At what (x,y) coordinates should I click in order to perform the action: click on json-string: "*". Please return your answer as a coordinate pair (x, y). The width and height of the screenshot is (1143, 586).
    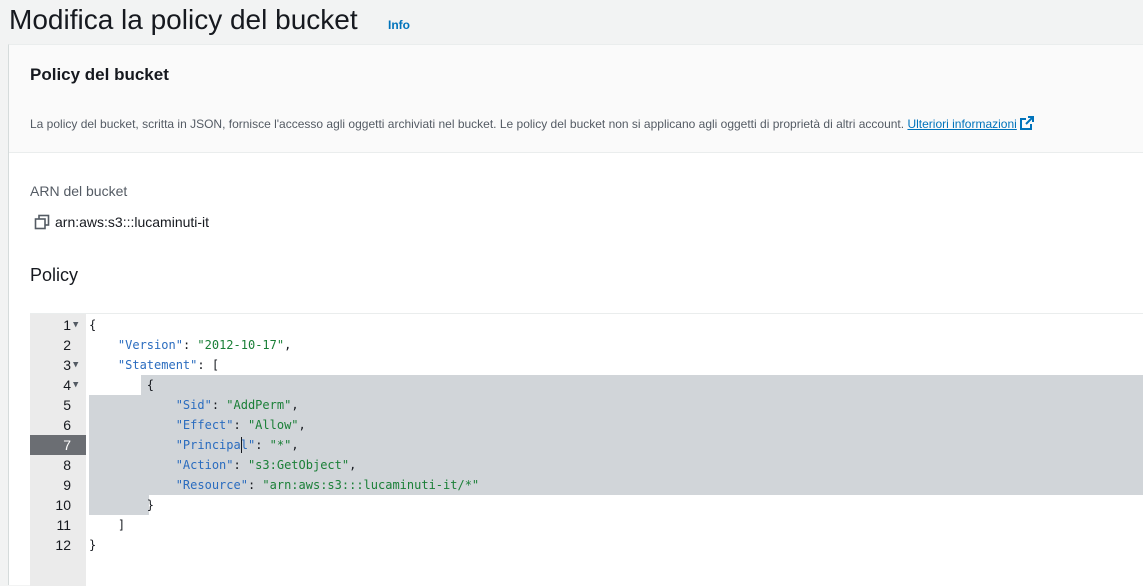
    Looking at the image, I should click on (280, 445).